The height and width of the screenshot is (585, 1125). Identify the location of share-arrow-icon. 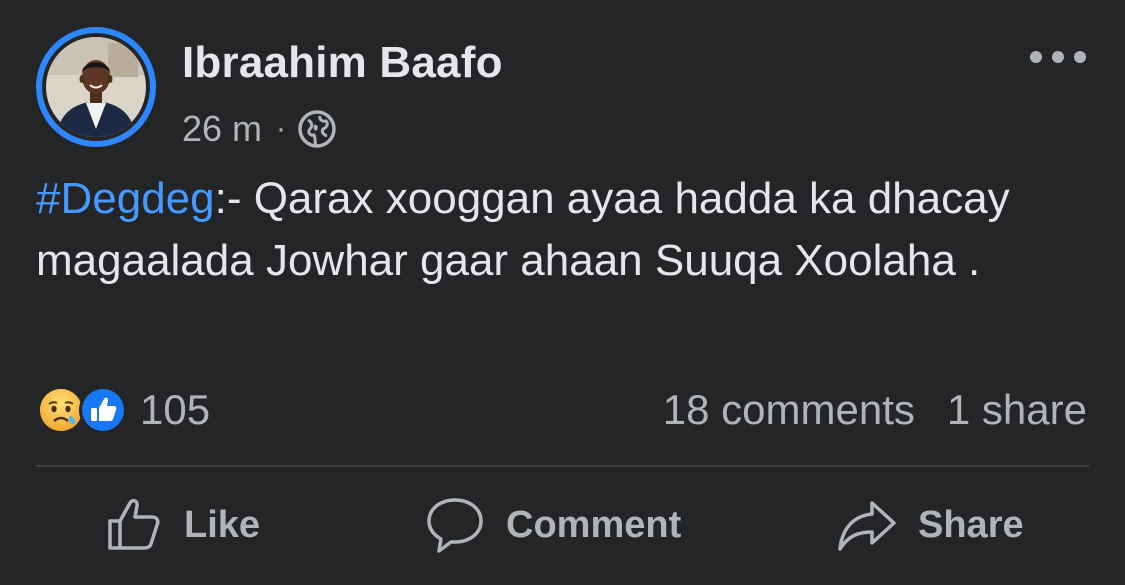
(867, 526).